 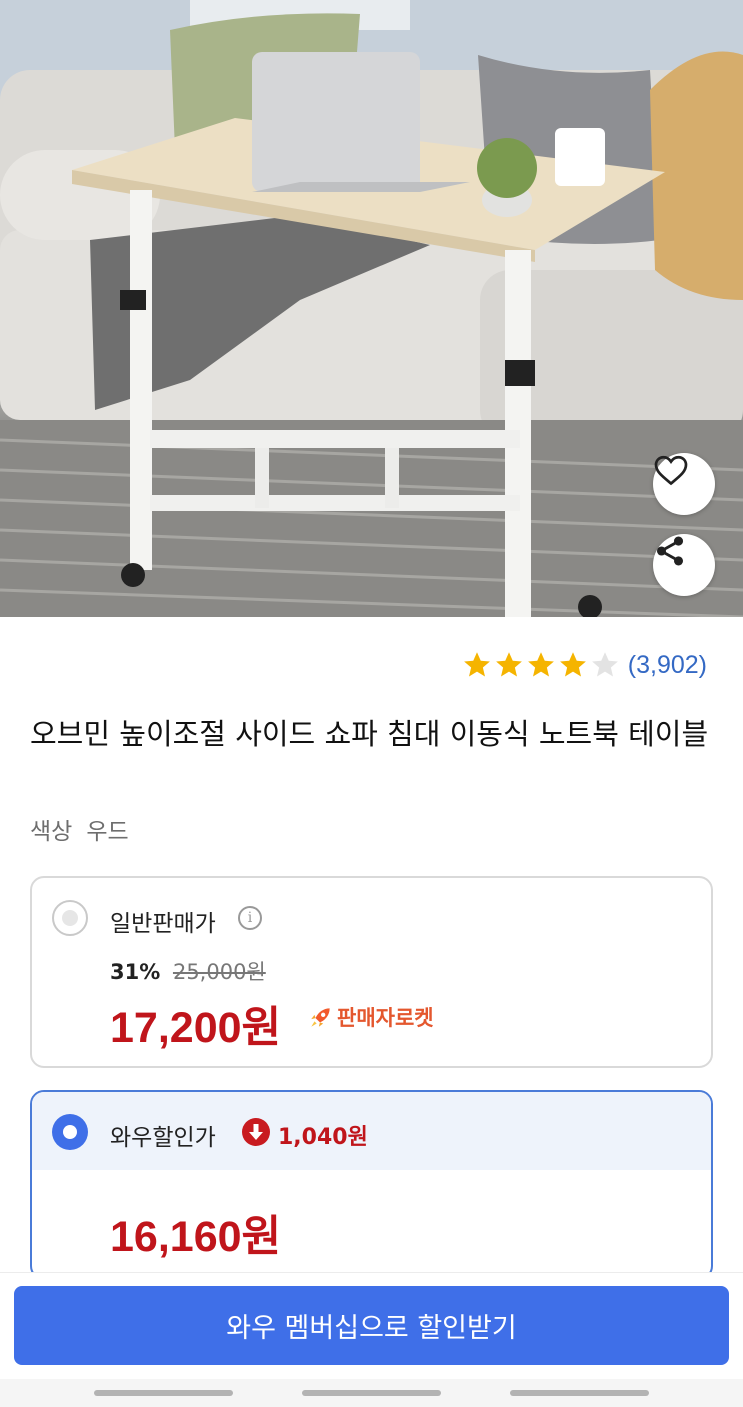 What do you see at coordinates (79, 829) in the screenshot?
I see `selected-option: 색상 우드` at bounding box center [79, 829].